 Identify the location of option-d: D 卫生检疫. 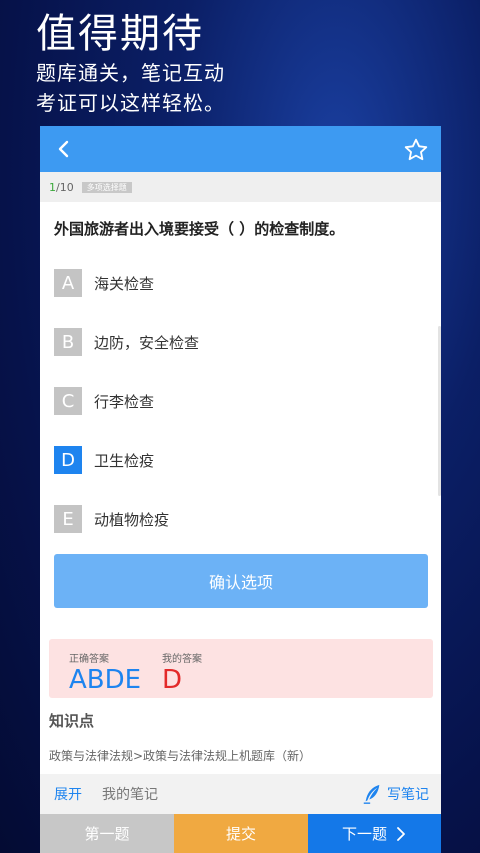
(104, 460).